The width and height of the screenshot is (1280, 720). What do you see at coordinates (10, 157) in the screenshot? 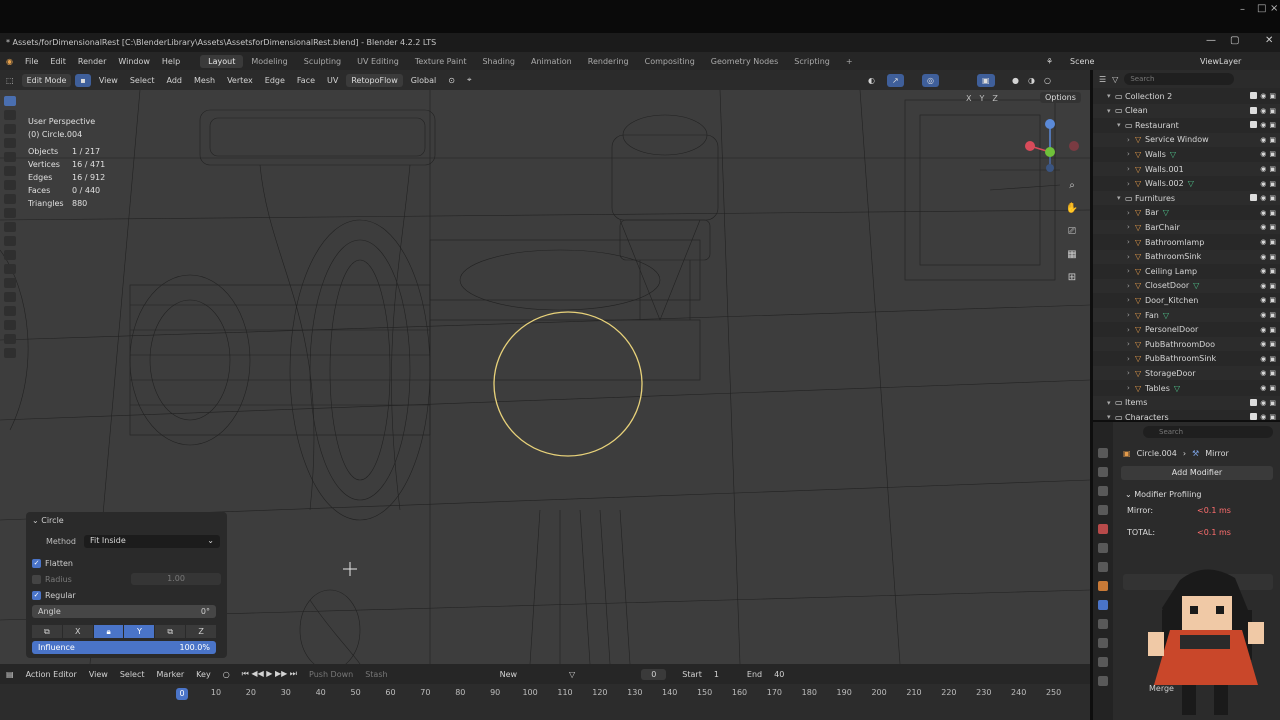
I see `scale-tool-icon` at bounding box center [10, 157].